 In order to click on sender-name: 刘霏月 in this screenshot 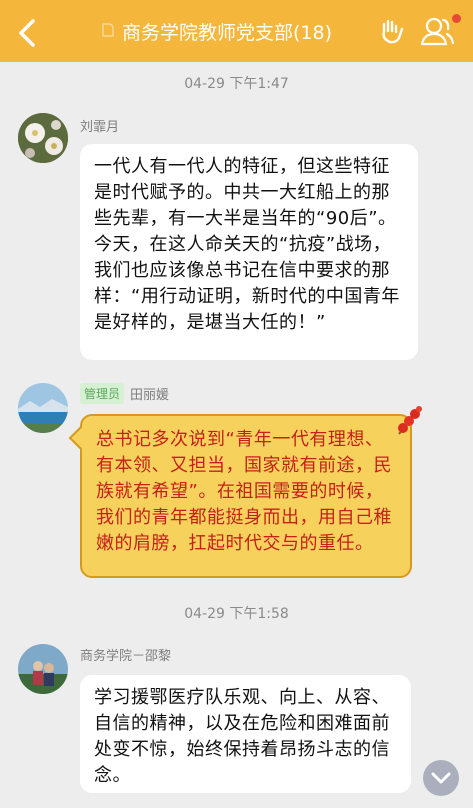, I will do `click(99, 125)`.